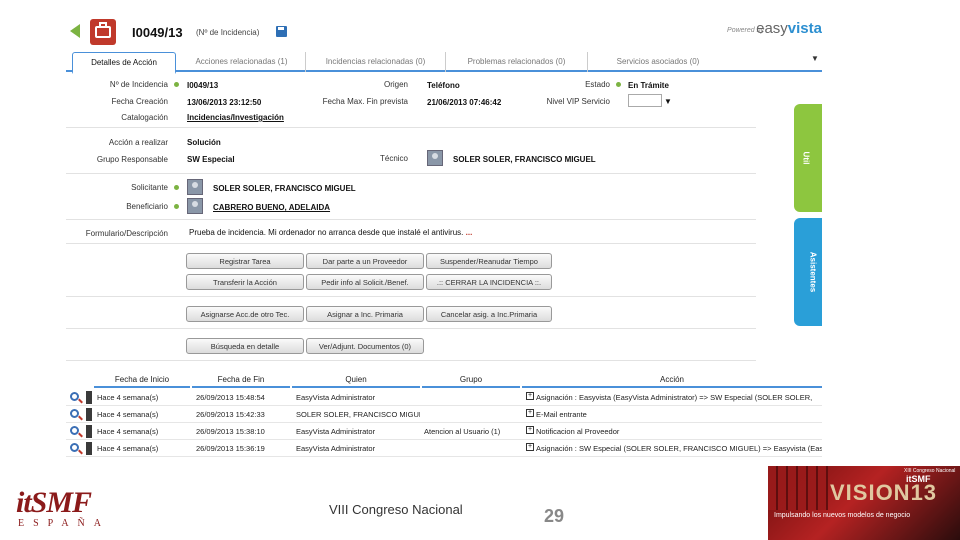 The width and height of the screenshot is (960, 540). Describe the element at coordinates (658, 62) in the screenshot. I see `tab-servicios: Servicios asociados (0)` at that location.